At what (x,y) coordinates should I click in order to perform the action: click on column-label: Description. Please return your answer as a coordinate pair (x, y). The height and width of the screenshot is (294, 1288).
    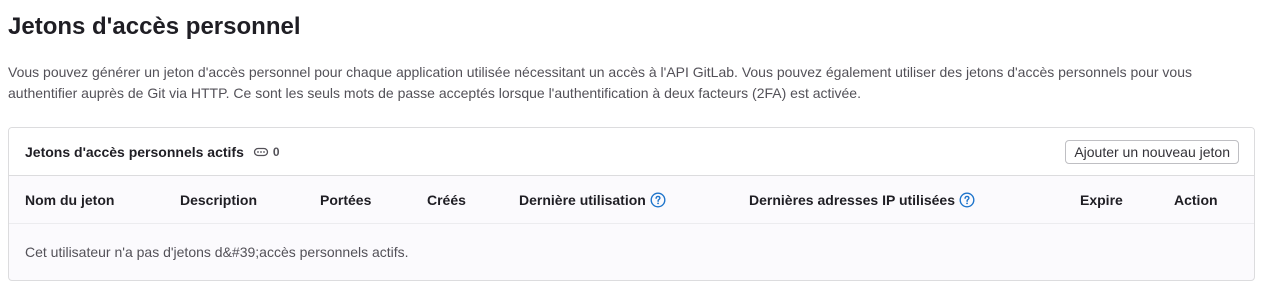
    Looking at the image, I should click on (219, 199).